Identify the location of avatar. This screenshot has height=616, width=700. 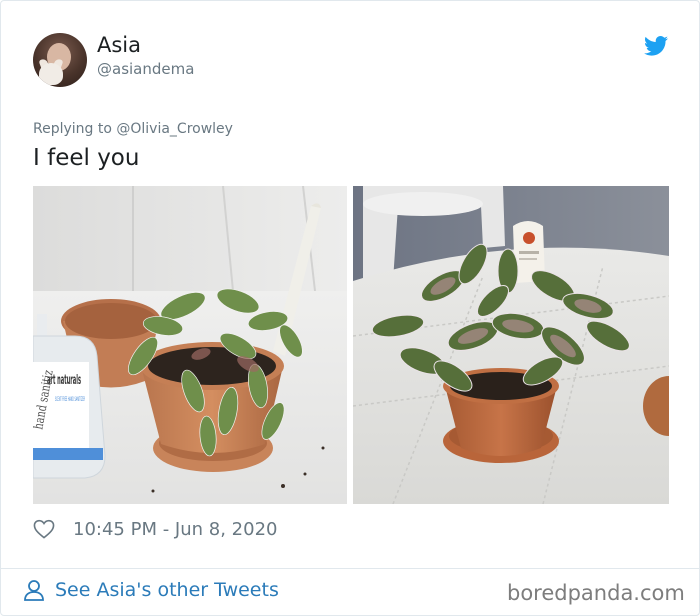
(60, 60).